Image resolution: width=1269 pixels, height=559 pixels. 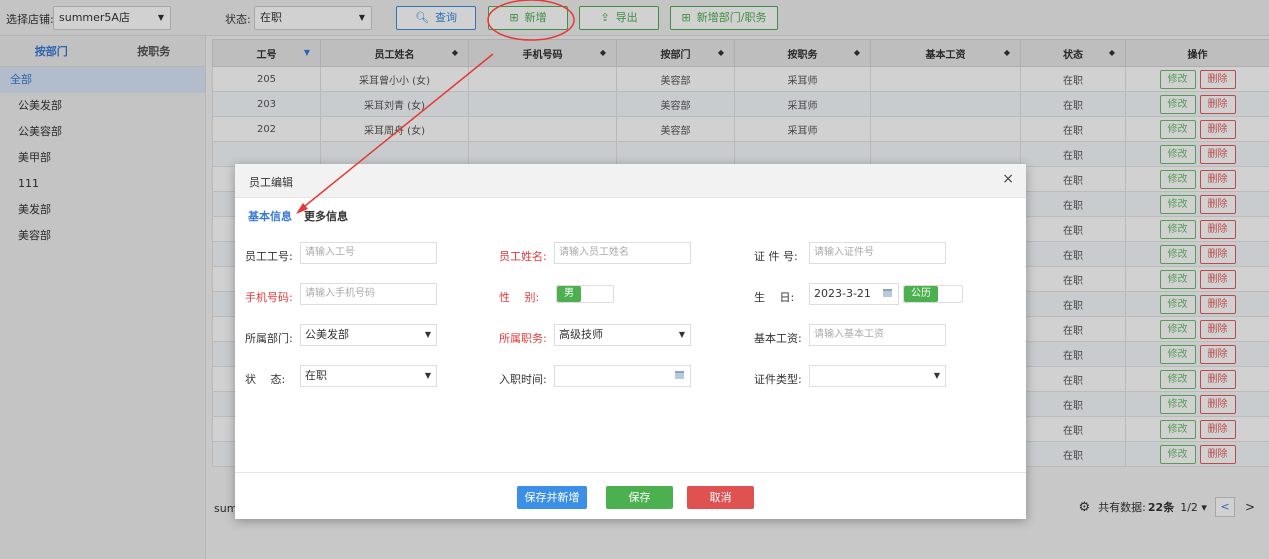 What do you see at coordinates (368, 335) in the screenshot?
I see `dept-select: 公美发部 ▼` at bounding box center [368, 335].